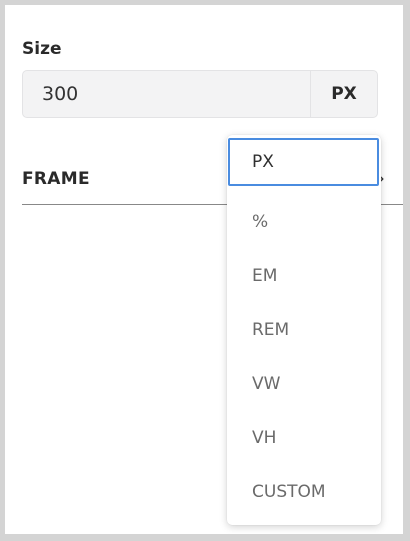  I want to click on unit-option-rem: REM, so click(304, 330).